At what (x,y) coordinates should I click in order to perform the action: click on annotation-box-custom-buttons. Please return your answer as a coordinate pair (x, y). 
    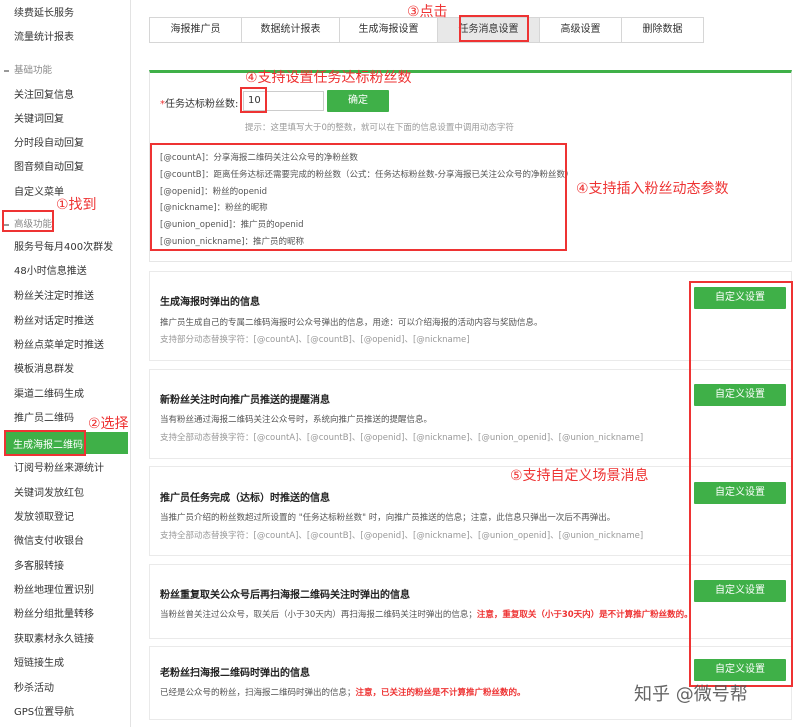
    Looking at the image, I should click on (741, 484).